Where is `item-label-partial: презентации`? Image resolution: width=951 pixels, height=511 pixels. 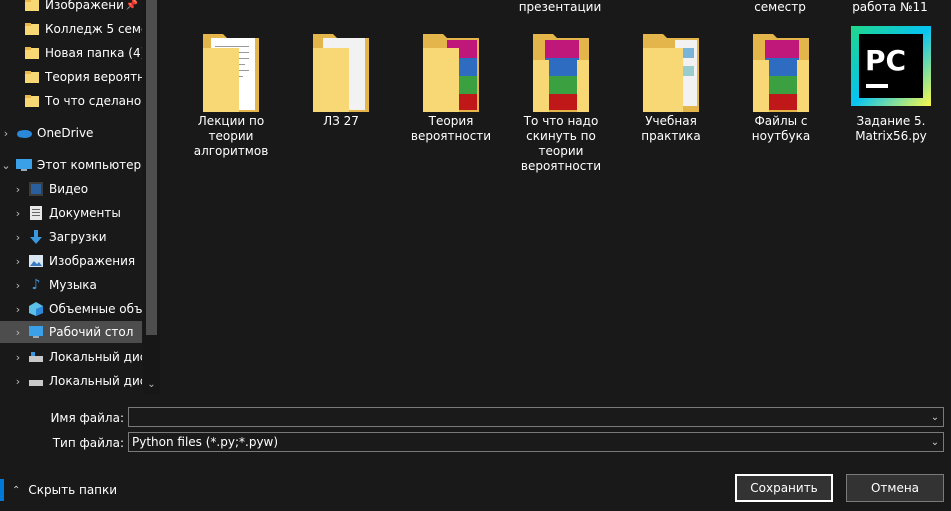
item-label-partial: презентации is located at coordinates (560, 7).